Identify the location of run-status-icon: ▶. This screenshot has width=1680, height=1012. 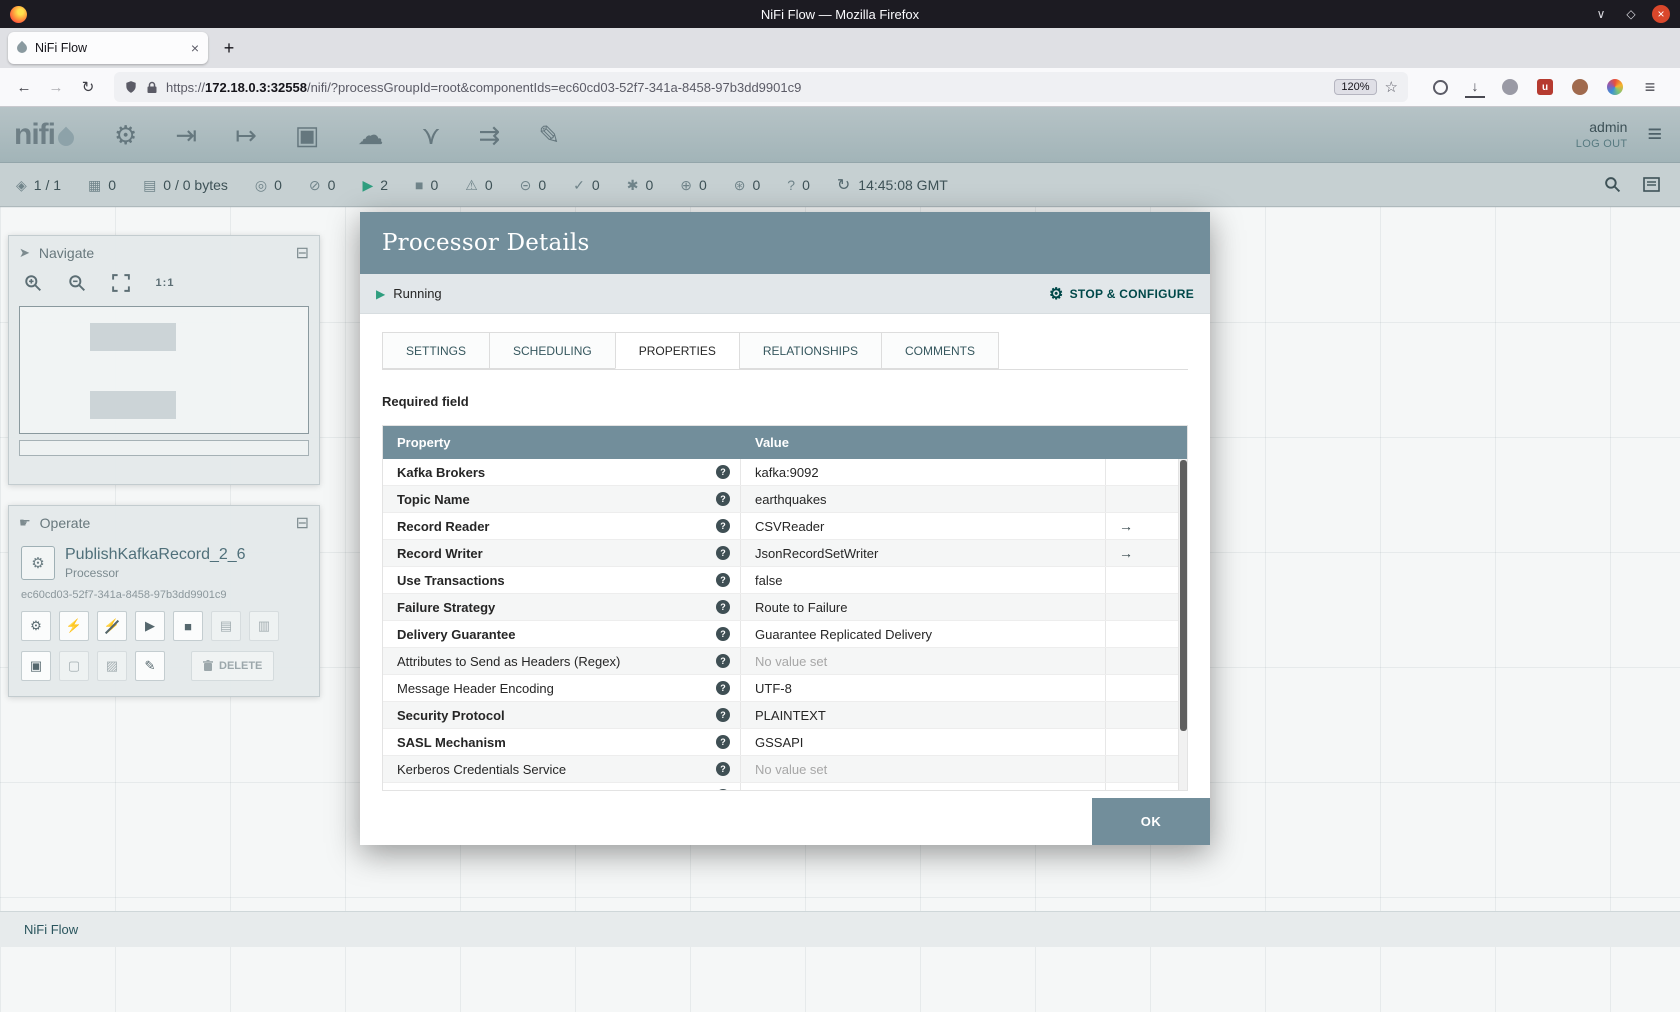
(381, 293).